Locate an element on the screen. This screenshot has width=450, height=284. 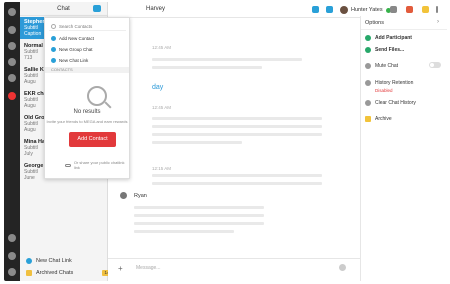
search-placeholder: Search Contacts is located at coordinates (76, 26).